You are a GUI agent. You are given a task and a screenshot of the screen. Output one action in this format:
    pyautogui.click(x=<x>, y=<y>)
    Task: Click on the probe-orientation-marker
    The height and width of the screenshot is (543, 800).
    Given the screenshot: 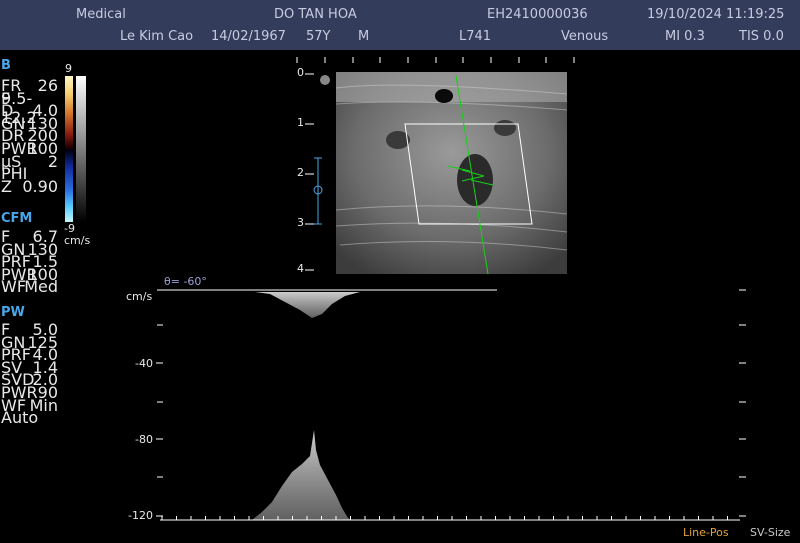 What is the action you would take?
    pyautogui.click(x=325, y=80)
    